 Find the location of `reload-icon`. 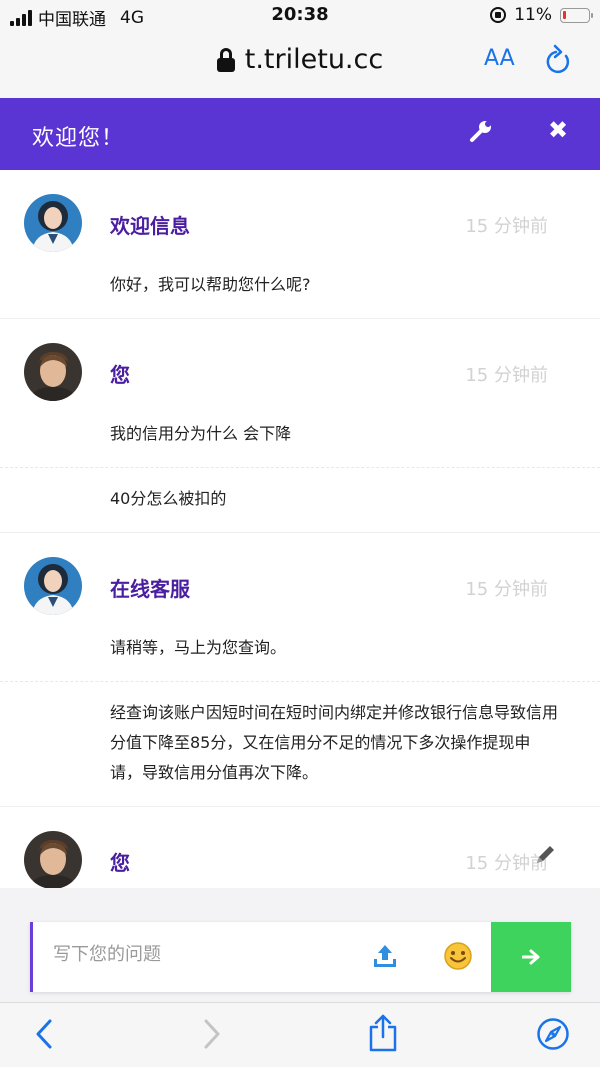

reload-icon is located at coordinates (558, 58).